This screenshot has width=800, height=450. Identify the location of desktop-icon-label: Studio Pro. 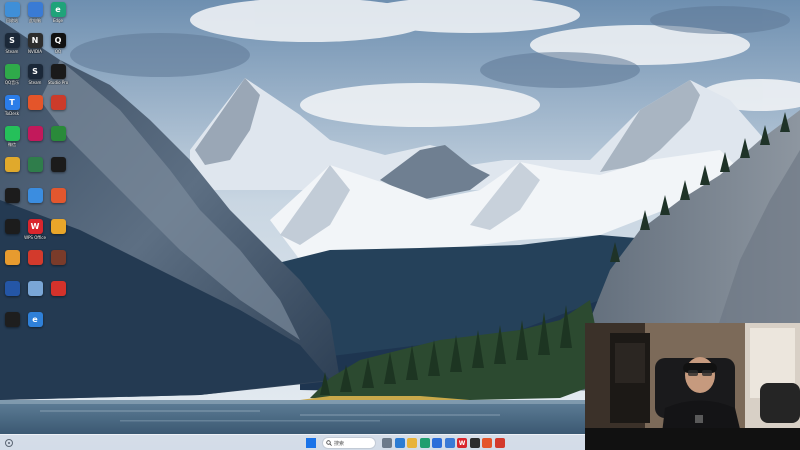
(58, 82).